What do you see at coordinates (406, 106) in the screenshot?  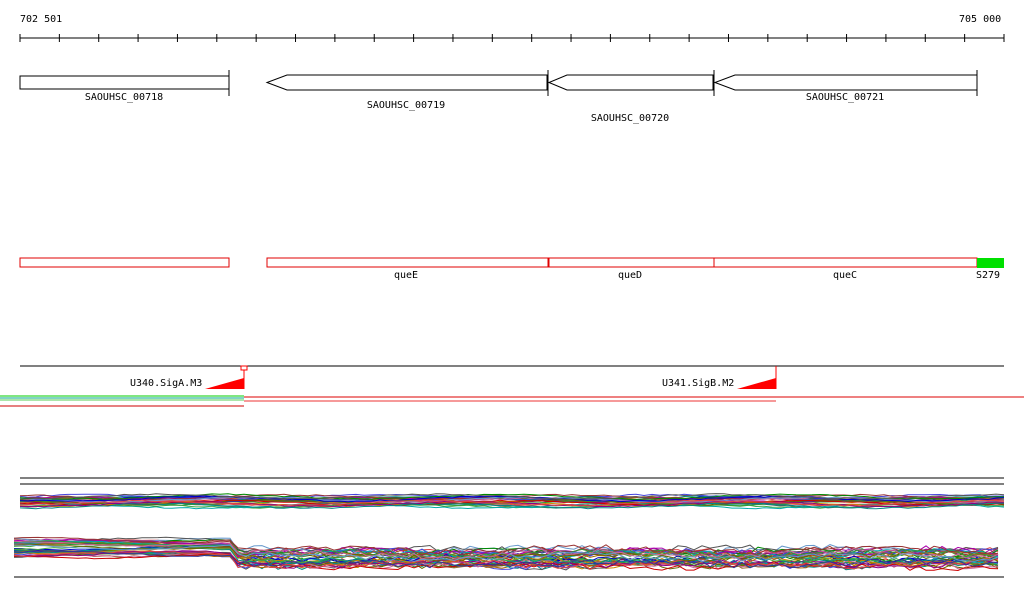 I see `gene-label: SAOUHSC_00719` at bounding box center [406, 106].